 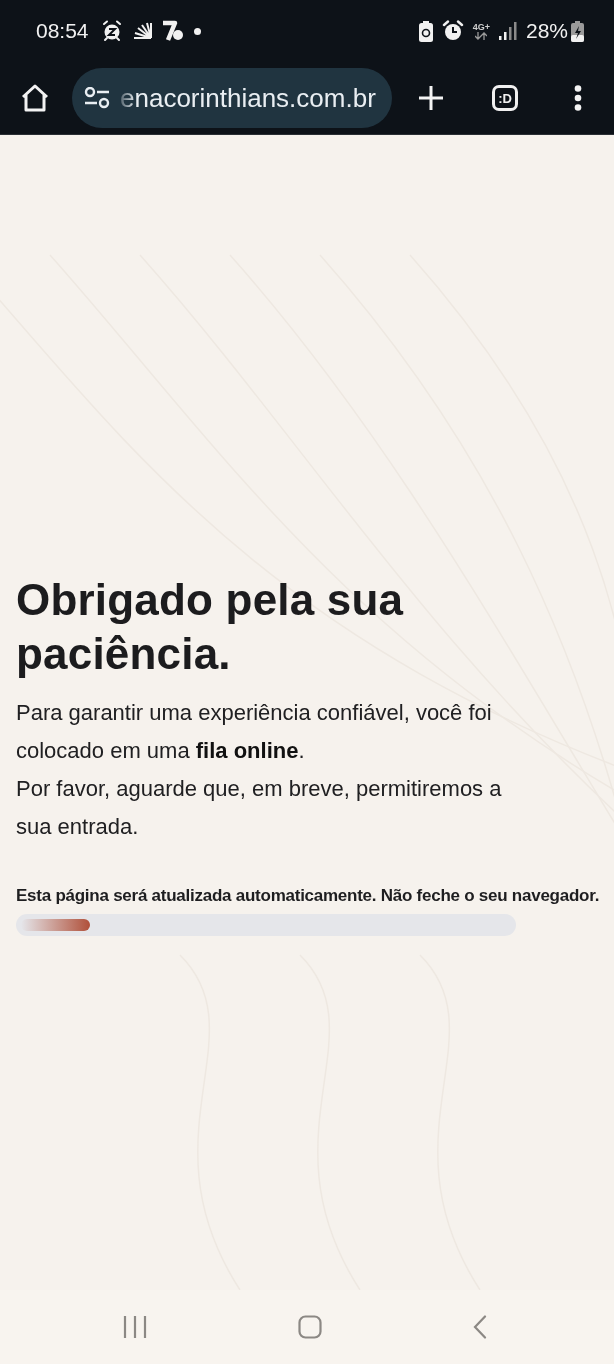 What do you see at coordinates (431, 98) in the screenshot?
I see `plus-icon` at bounding box center [431, 98].